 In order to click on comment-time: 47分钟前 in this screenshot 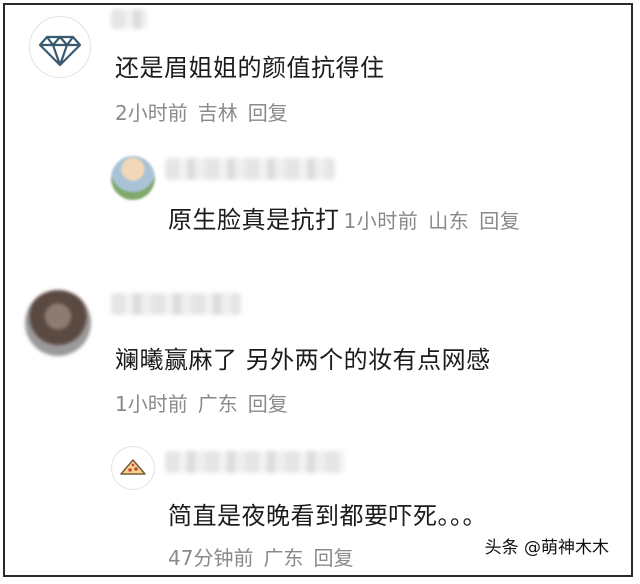, I will do `click(211, 558)`.